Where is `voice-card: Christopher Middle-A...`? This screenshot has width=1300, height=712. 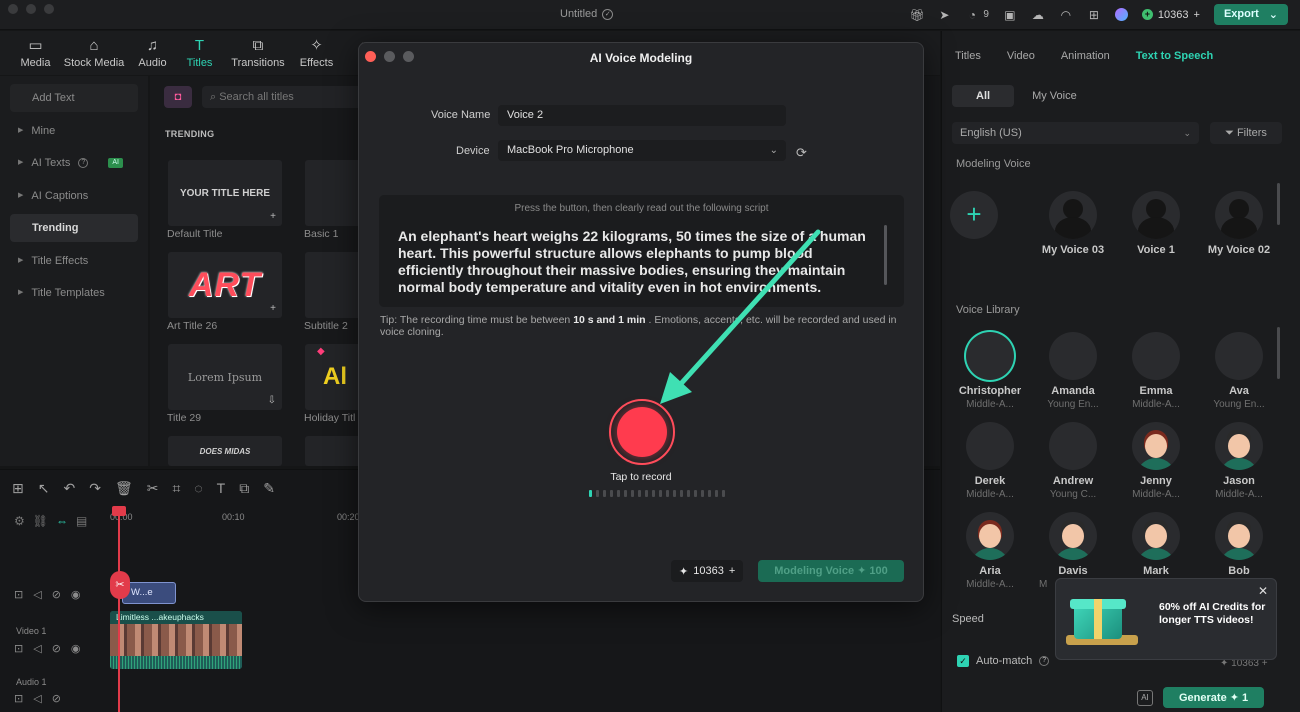
voice-card: Christopher Middle-A... is located at coordinates (990, 371).